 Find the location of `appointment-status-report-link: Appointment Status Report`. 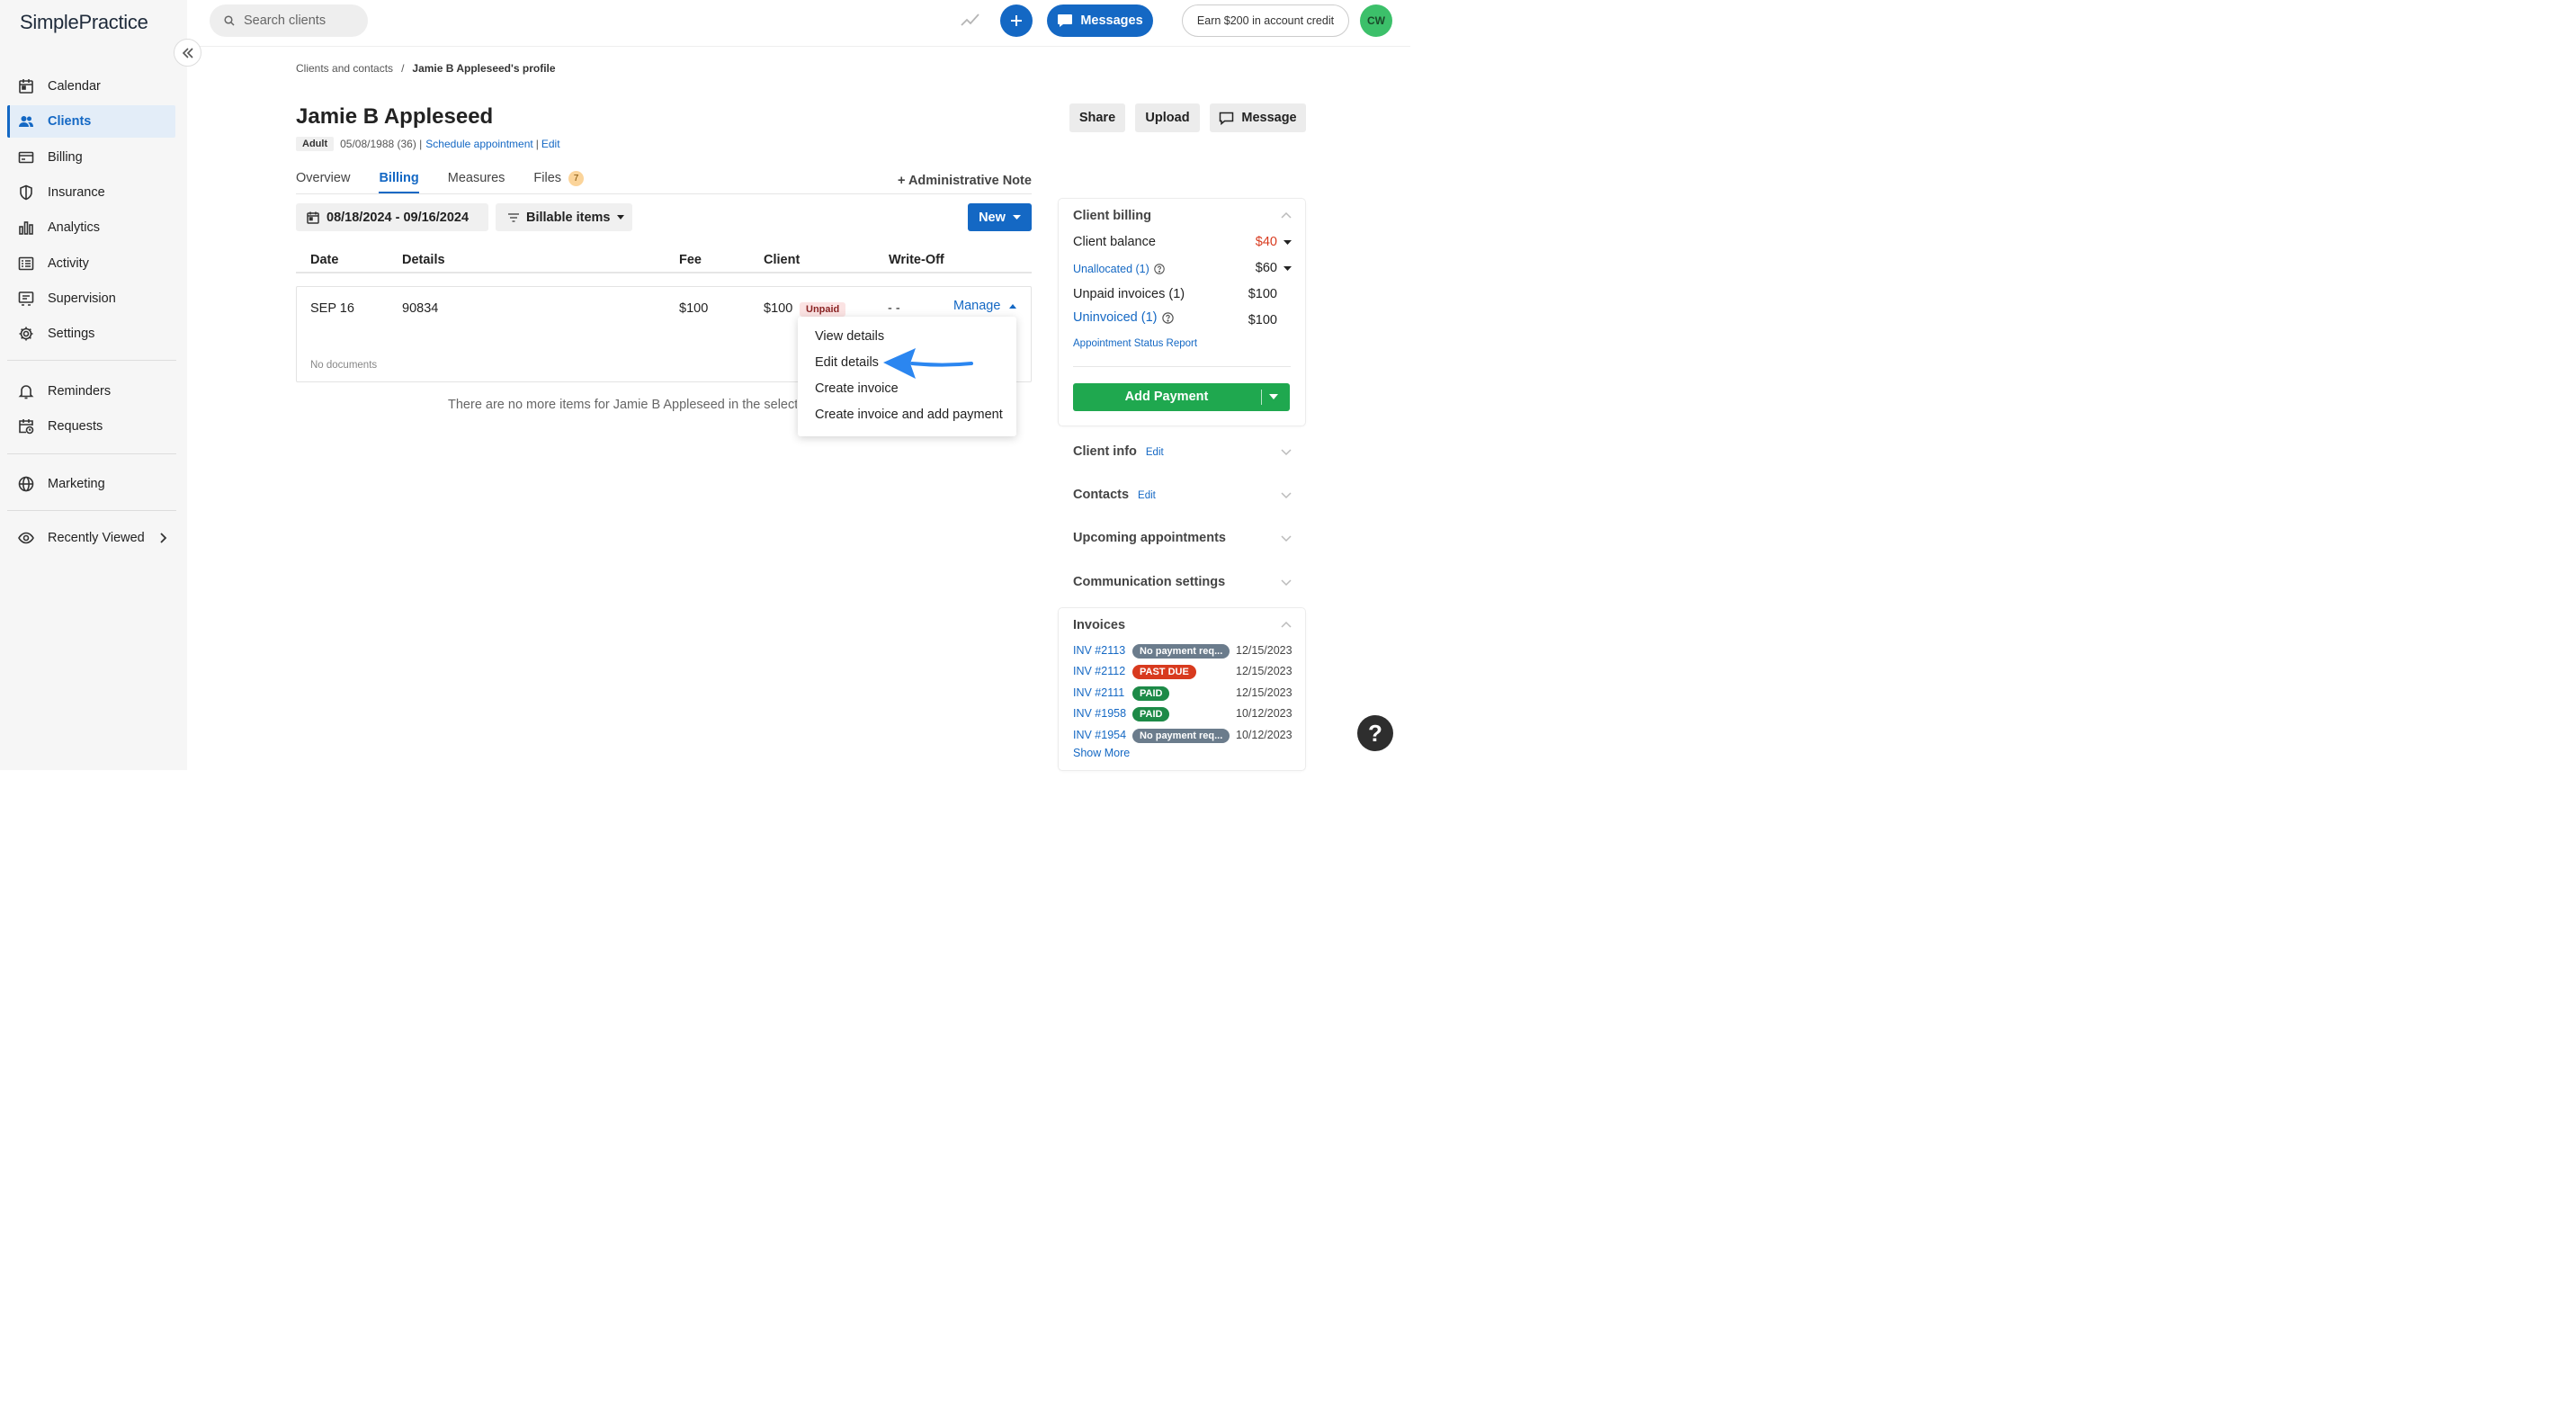

appointment-status-report-link: Appointment Status Report is located at coordinates (1135, 343).